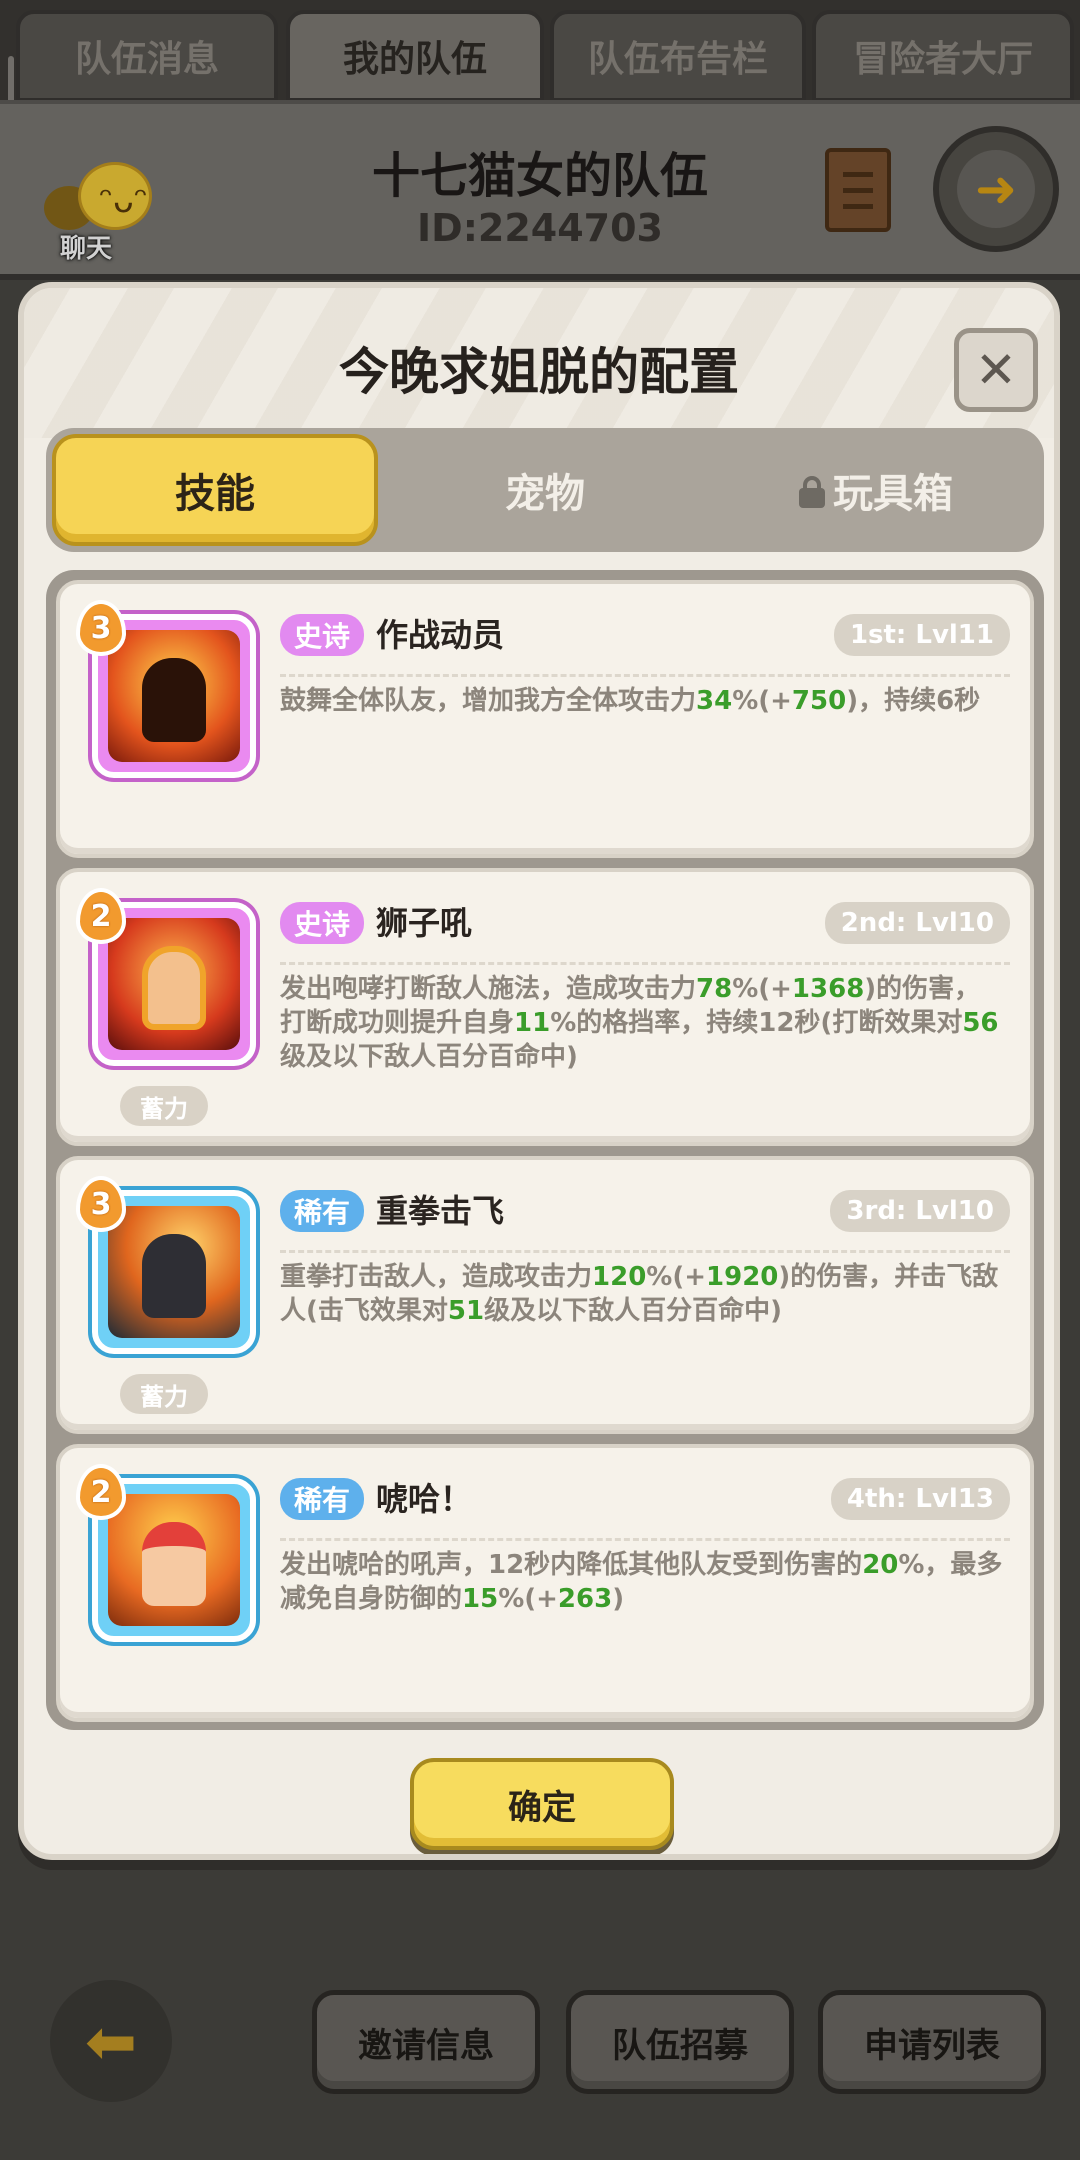 The height and width of the screenshot is (2160, 1080). I want to click on skill-name: 重拳击飞, so click(440, 1211).